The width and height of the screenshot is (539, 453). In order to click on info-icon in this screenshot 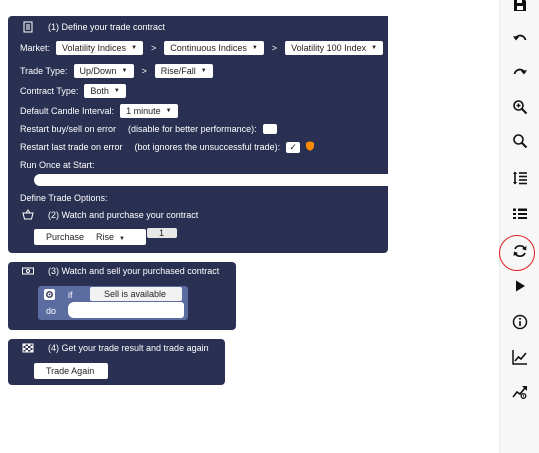, I will do `click(520, 323)`.